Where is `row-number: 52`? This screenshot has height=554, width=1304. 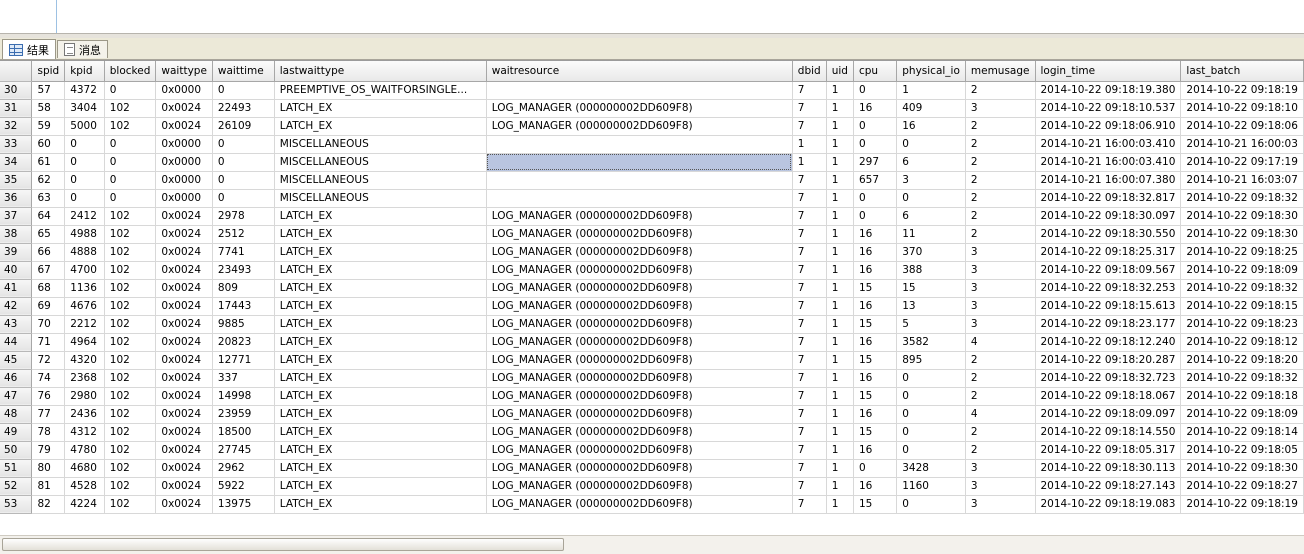
row-number: 52 is located at coordinates (16, 486).